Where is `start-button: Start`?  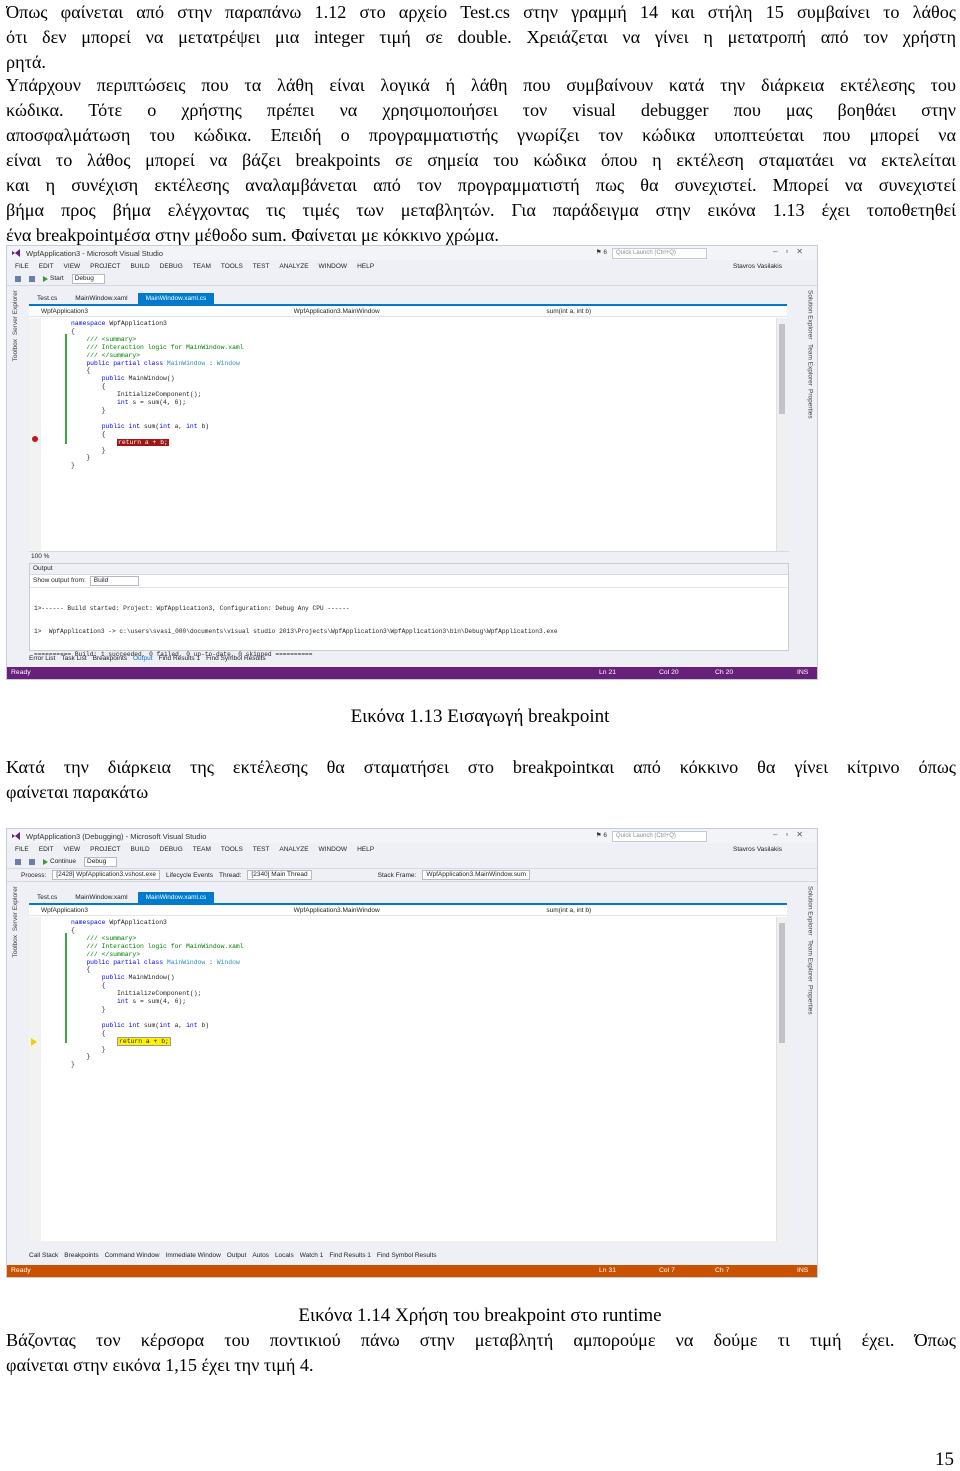
start-button: Start is located at coordinates (53, 278).